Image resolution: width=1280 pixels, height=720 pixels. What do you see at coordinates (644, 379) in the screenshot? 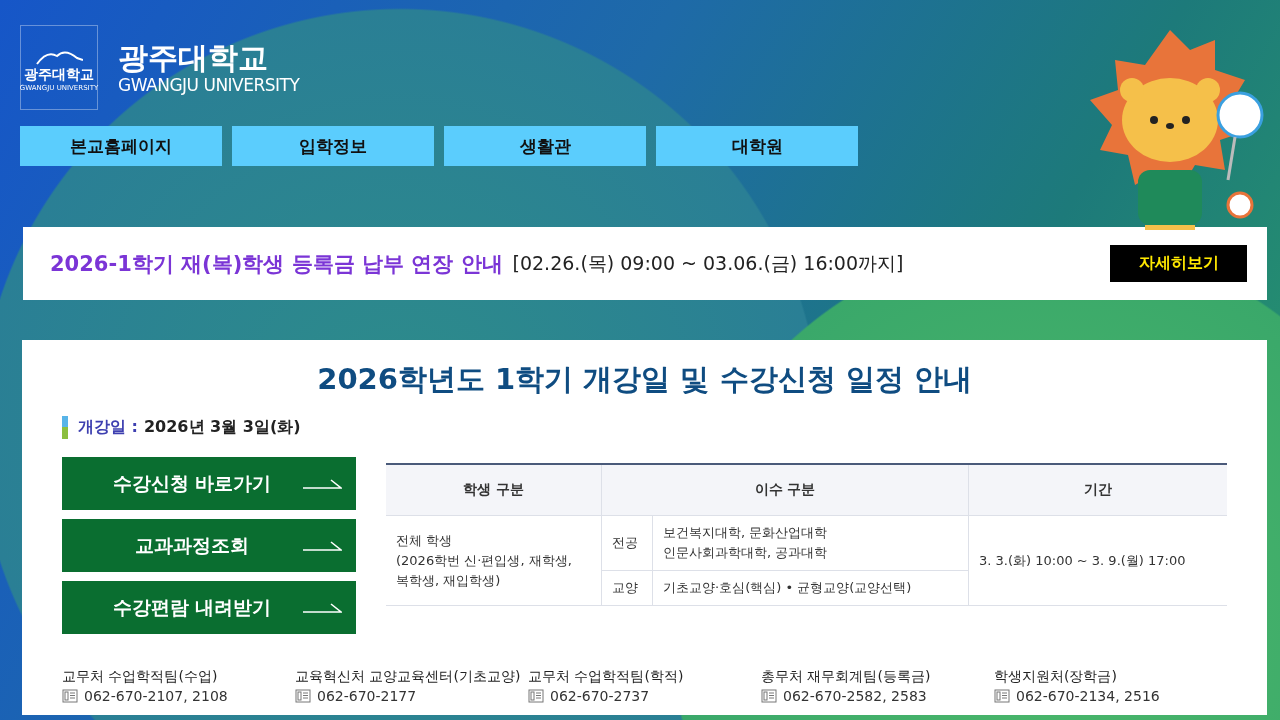
I see `page-title: 2026학년도 1학기 개강일 및 수강신청 일정 안내` at bounding box center [644, 379].